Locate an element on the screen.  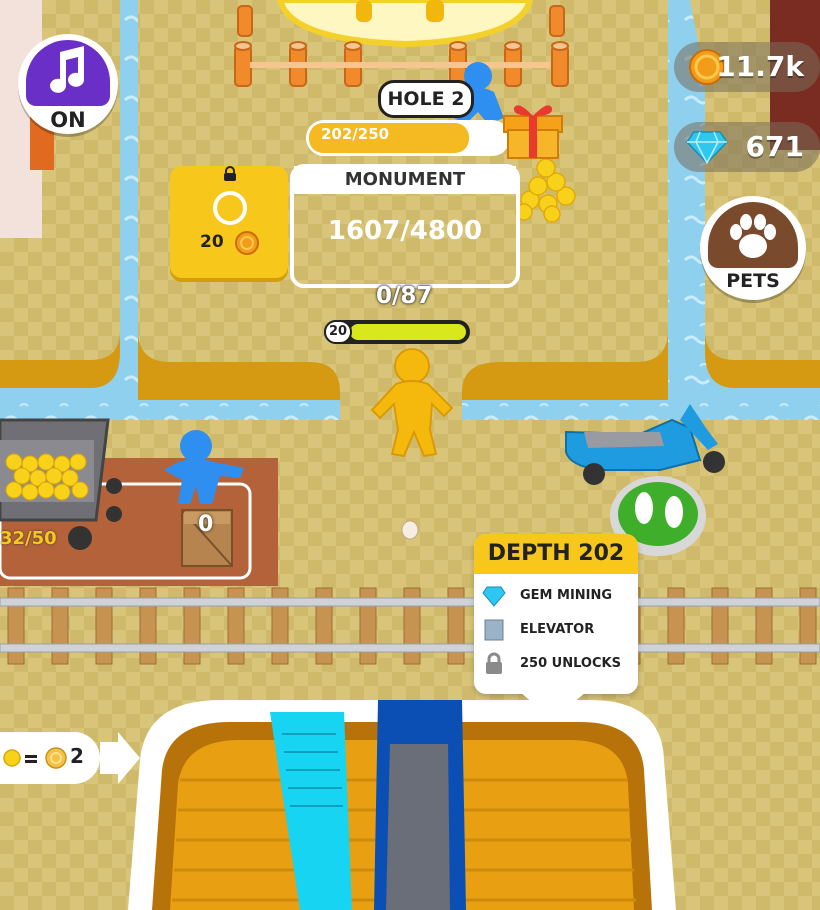
locked-slot-card: 20 is located at coordinates (229, 222).